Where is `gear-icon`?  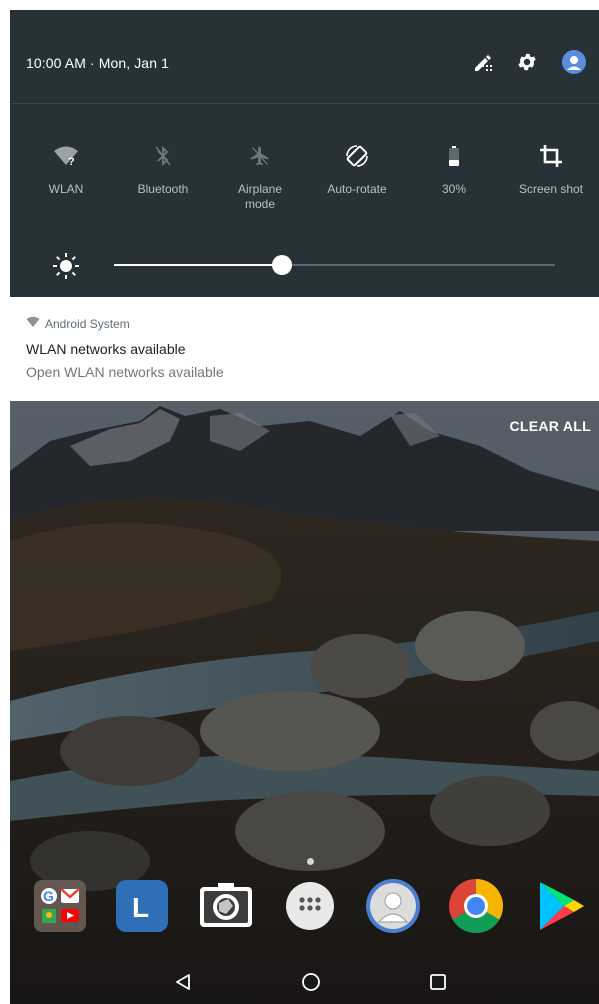 gear-icon is located at coordinates (527, 62).